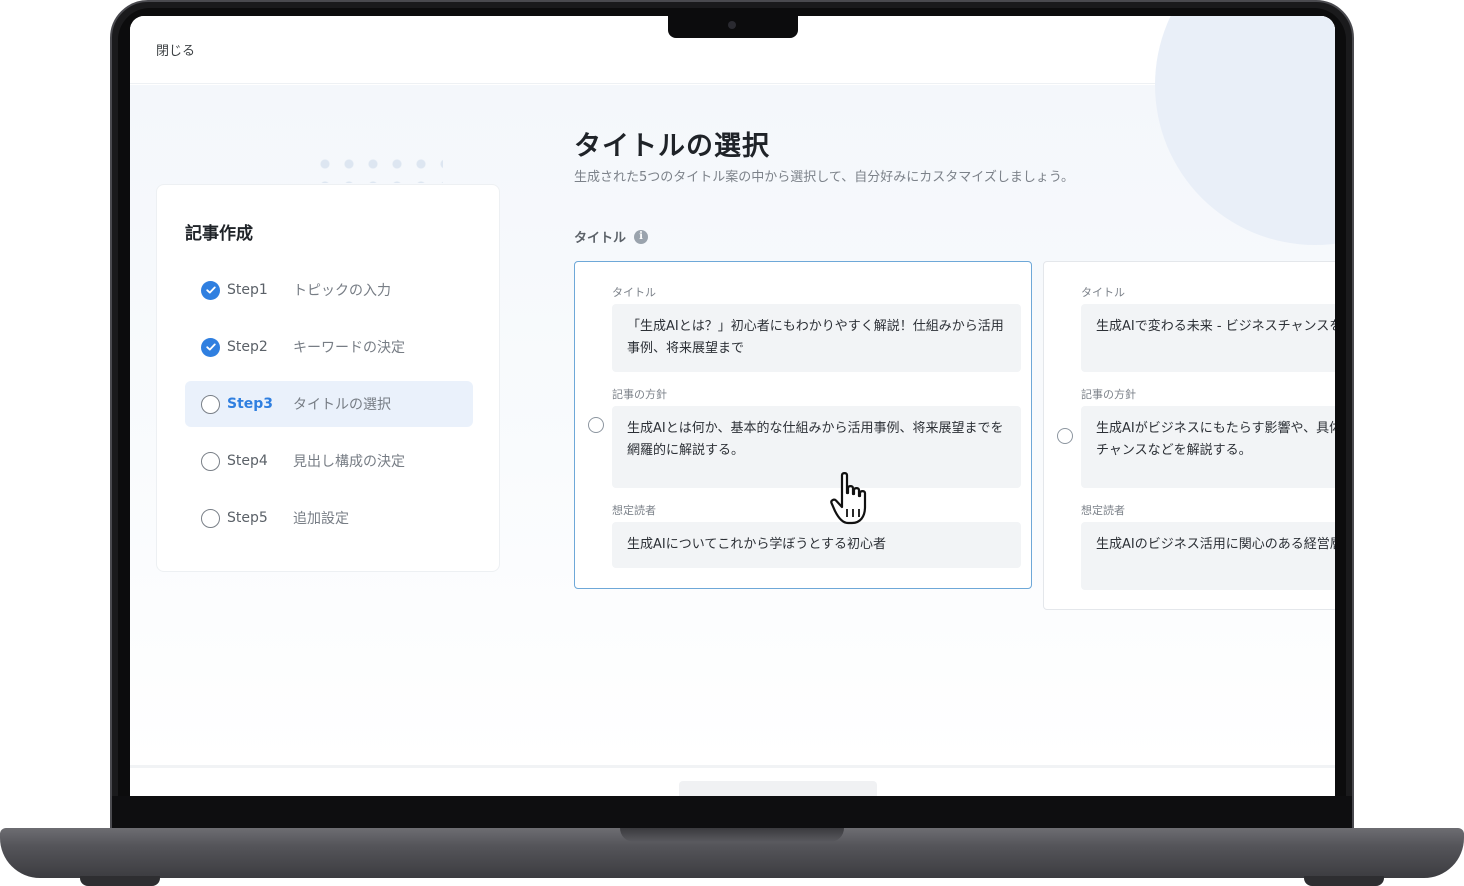 The height and width of the screenshot is (886, 1464). What do you see at coordinates (247, 290) in the screenshot?
I see `step-number: Step1` at bounding box center [247, 290].